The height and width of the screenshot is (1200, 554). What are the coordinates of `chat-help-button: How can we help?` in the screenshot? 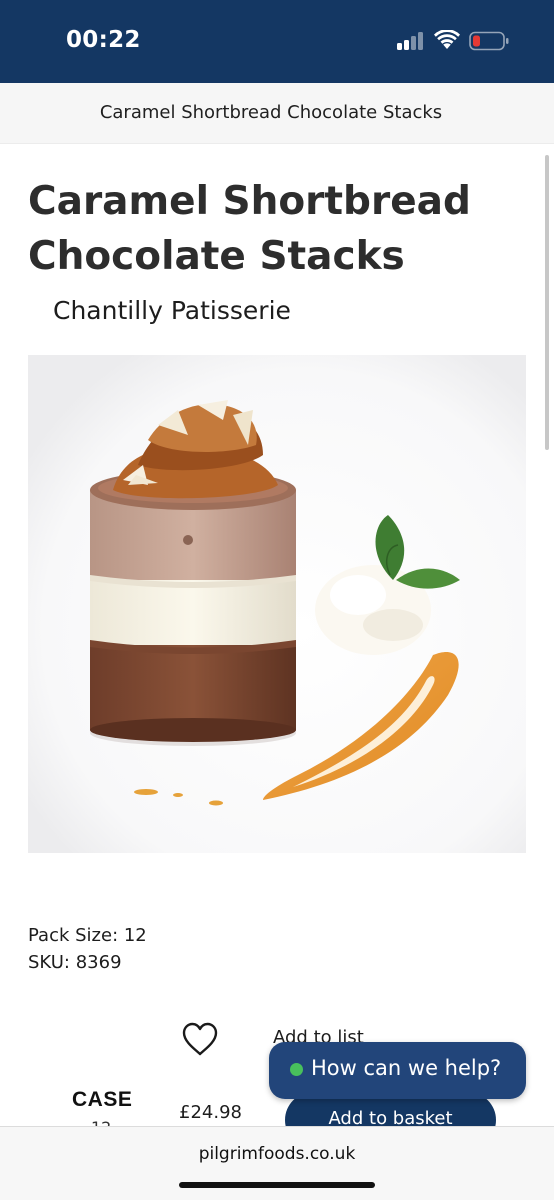 It's located at (397, 1070).